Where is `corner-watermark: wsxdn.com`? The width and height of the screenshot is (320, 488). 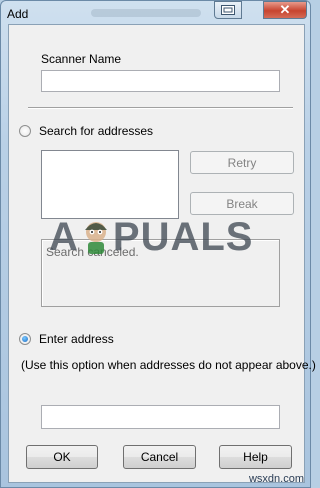
corner-watermark: wsxdn.com is located at coordinates (276, 479).